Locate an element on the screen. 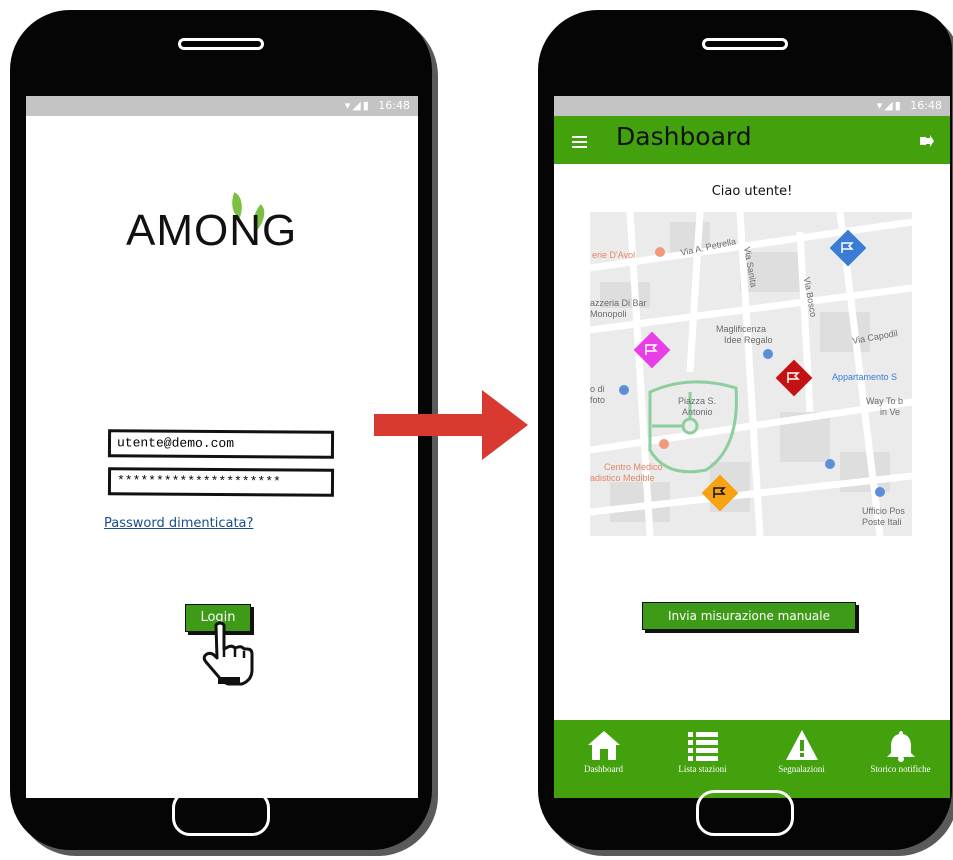 The image size is (953, 860). map-label: erie D'Avol is located at coordinates (614, 255).